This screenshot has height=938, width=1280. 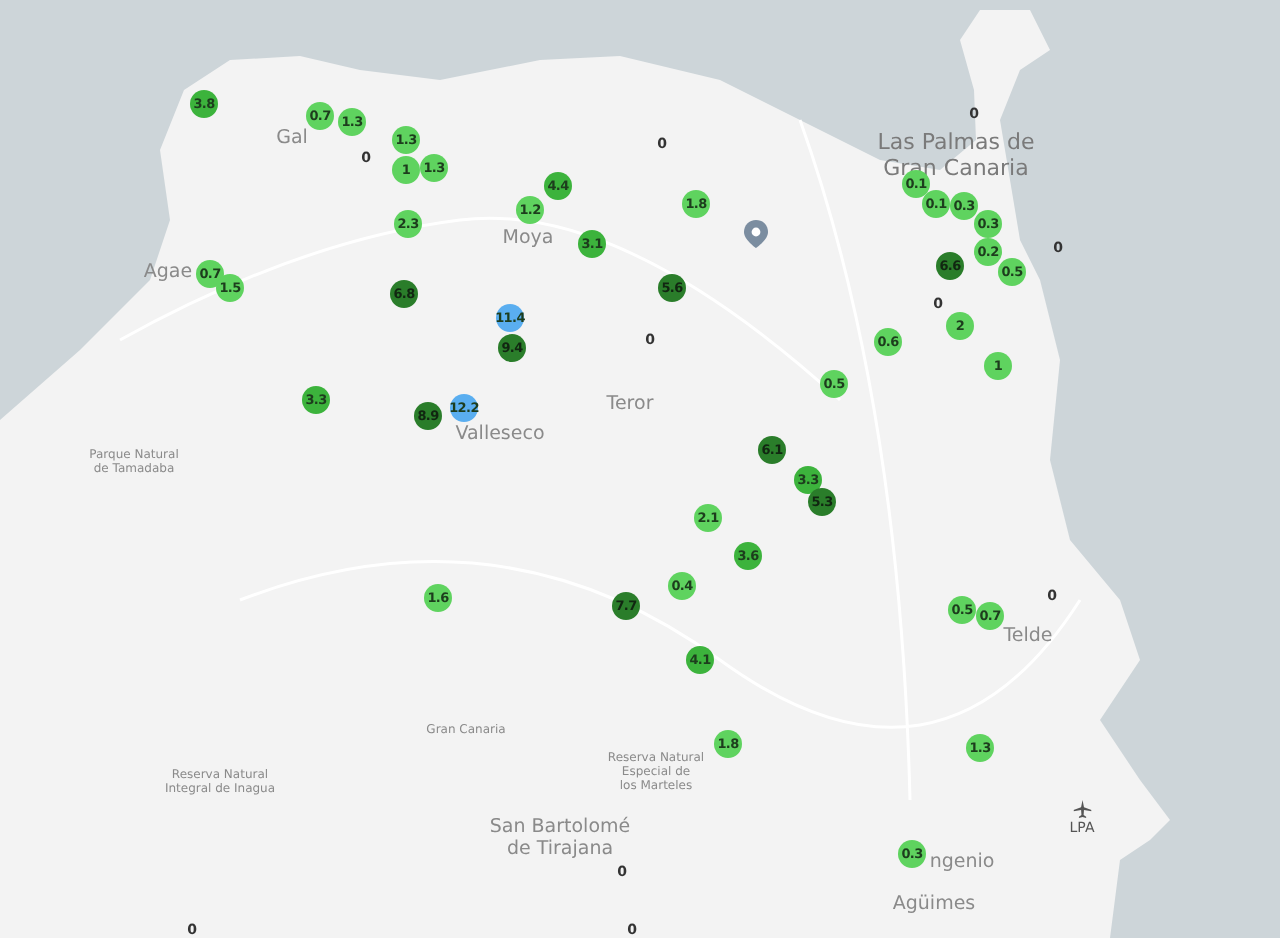 What do you see at coordinates (1028, 638) in the screenshot?
I see `place-label: Telde` at bounding box center [1028, 638].